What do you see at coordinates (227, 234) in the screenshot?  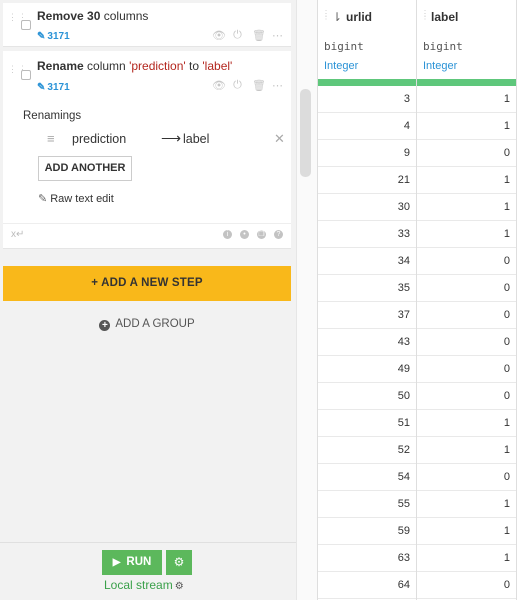 I see `info-icon: i` at bounding box center [227, 234].